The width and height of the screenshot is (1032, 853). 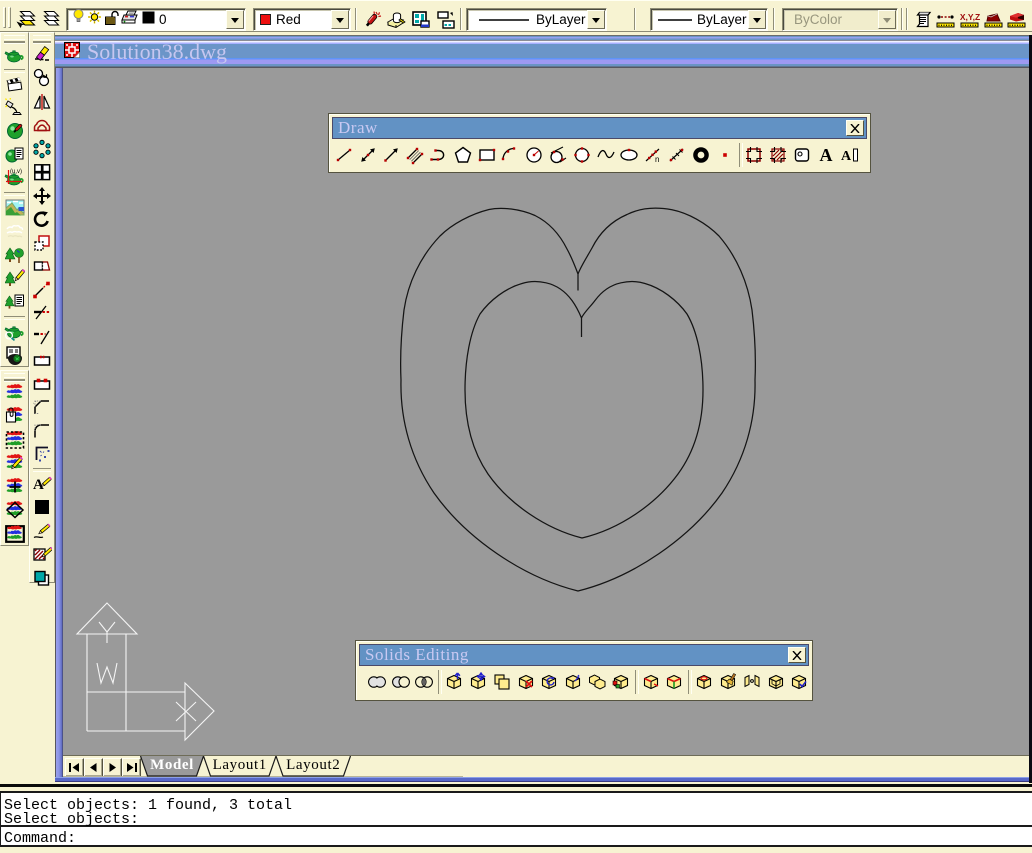 What do you see at coordinates (543, 51) in the screenshot?
I see `drawing-window-titlebar: Solution38.dwg` at bounding box center [543, 51].